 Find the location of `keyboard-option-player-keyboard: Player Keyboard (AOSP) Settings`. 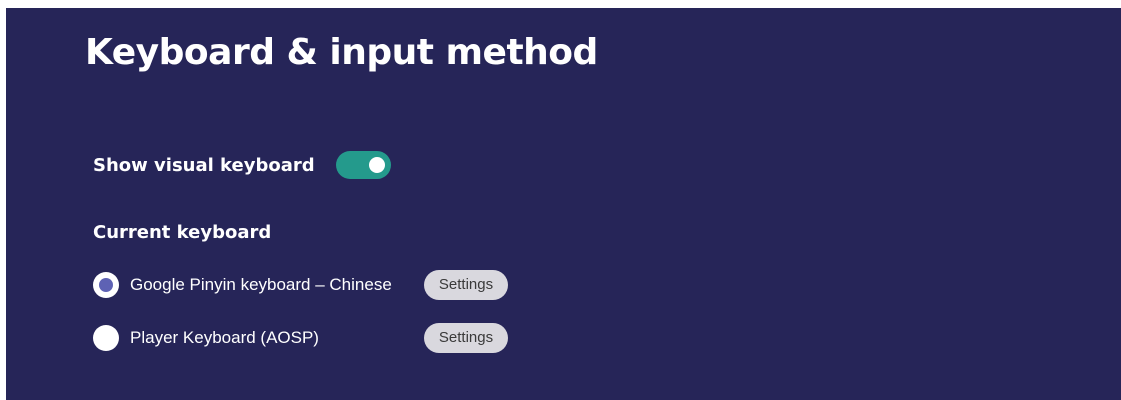

keyboard-option-player-keyboard: Player Keyboard (AOSP) Settings is located at coordinates (303, 338).